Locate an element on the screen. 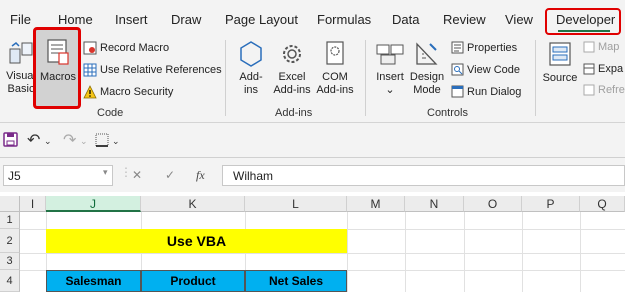  header-cell-net-sales: Net Sales is located at coordinates (296, 281).